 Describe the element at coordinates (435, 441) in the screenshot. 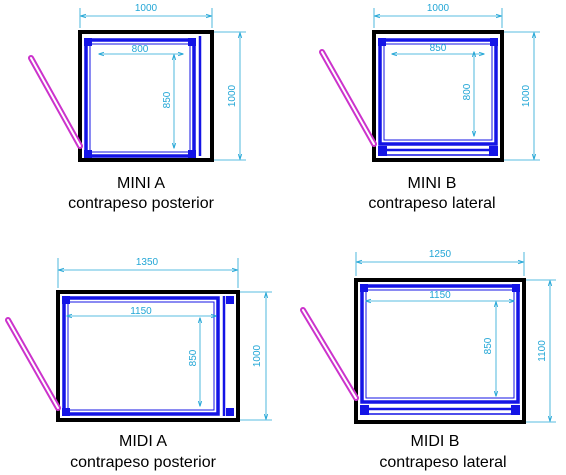

I see `plan-title: MIDI B` at that location.